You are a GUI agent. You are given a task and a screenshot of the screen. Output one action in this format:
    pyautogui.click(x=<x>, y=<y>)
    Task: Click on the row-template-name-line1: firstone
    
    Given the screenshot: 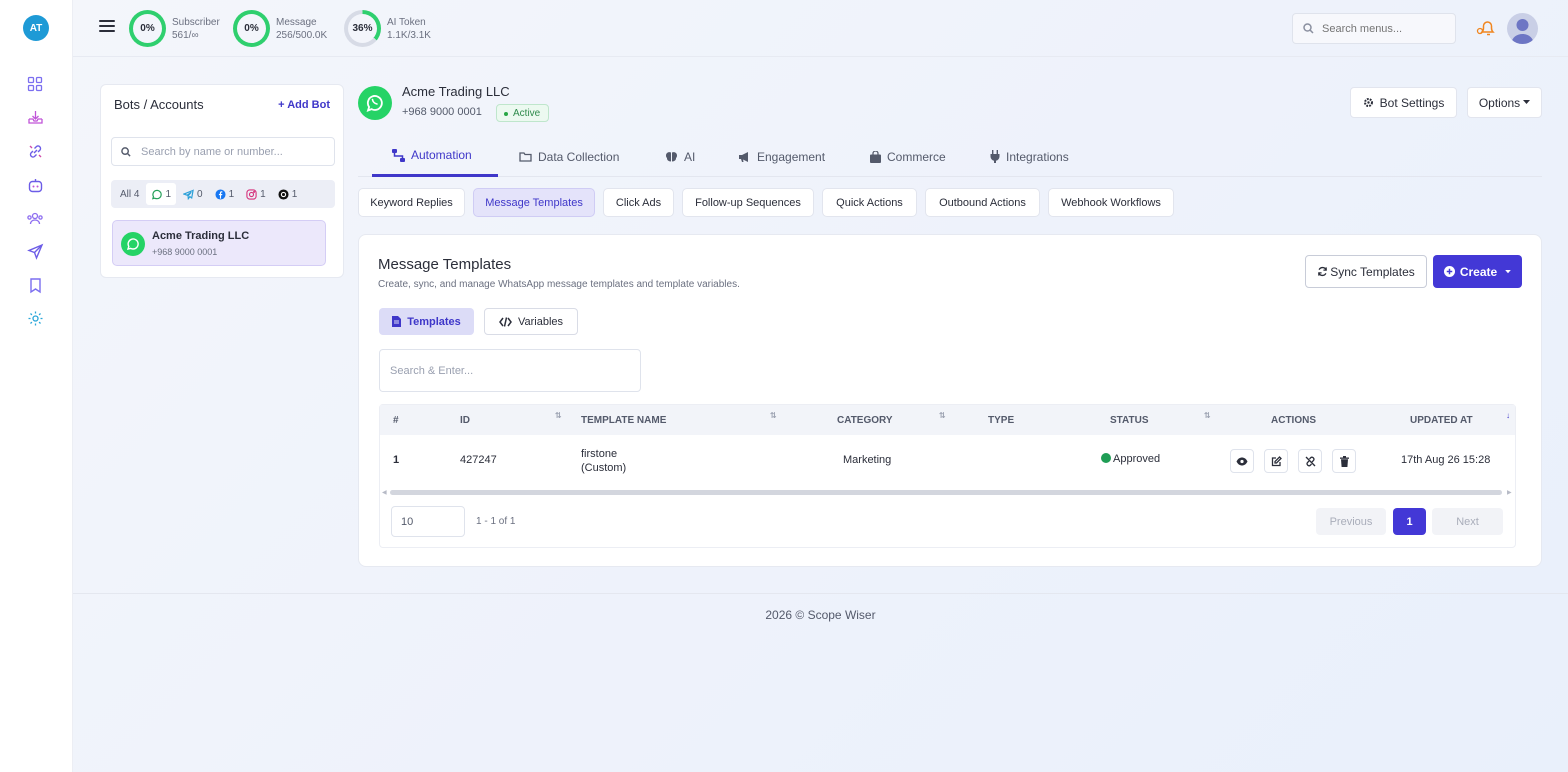 What is the action you would take?
    pyautogui.click(x=599, y=454)
    